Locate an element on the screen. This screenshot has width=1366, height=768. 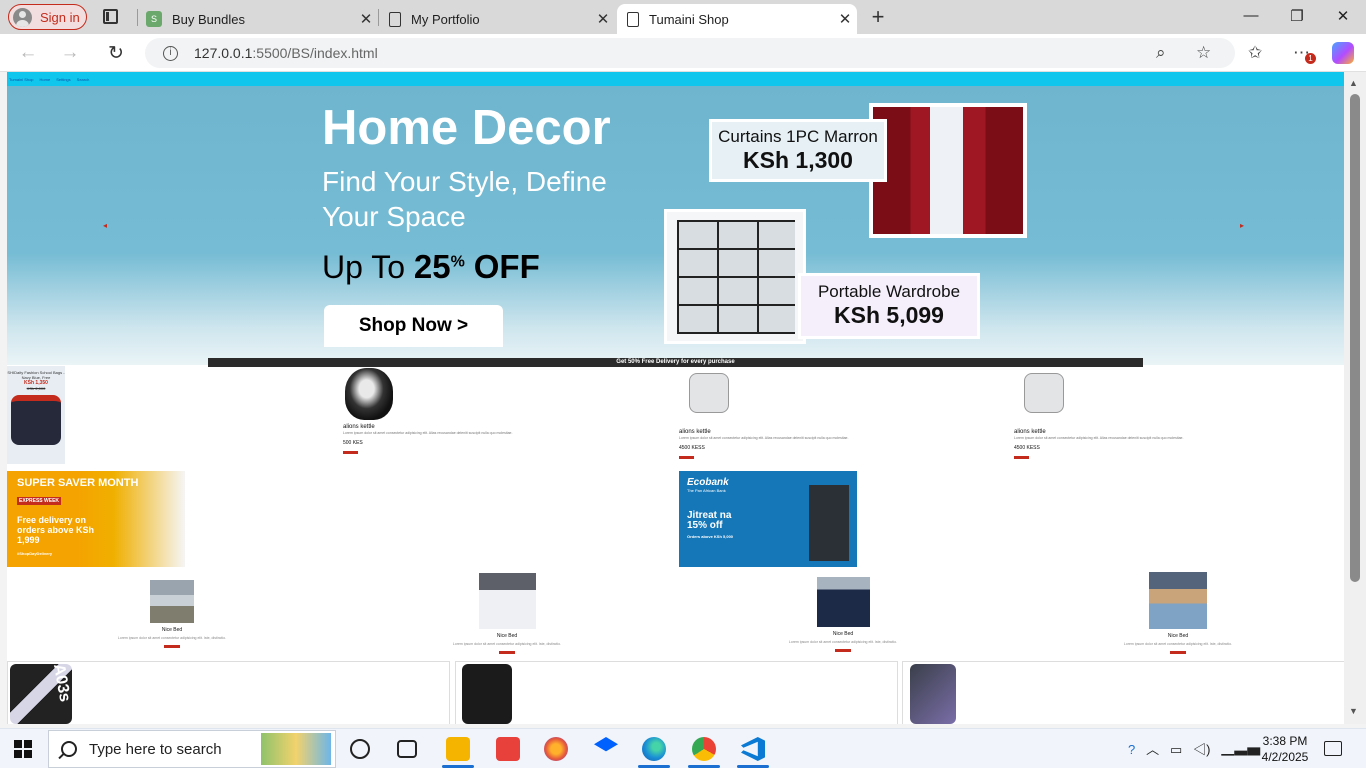
carousel-prev-icon: ◂ is located at coordinates (105, 225).